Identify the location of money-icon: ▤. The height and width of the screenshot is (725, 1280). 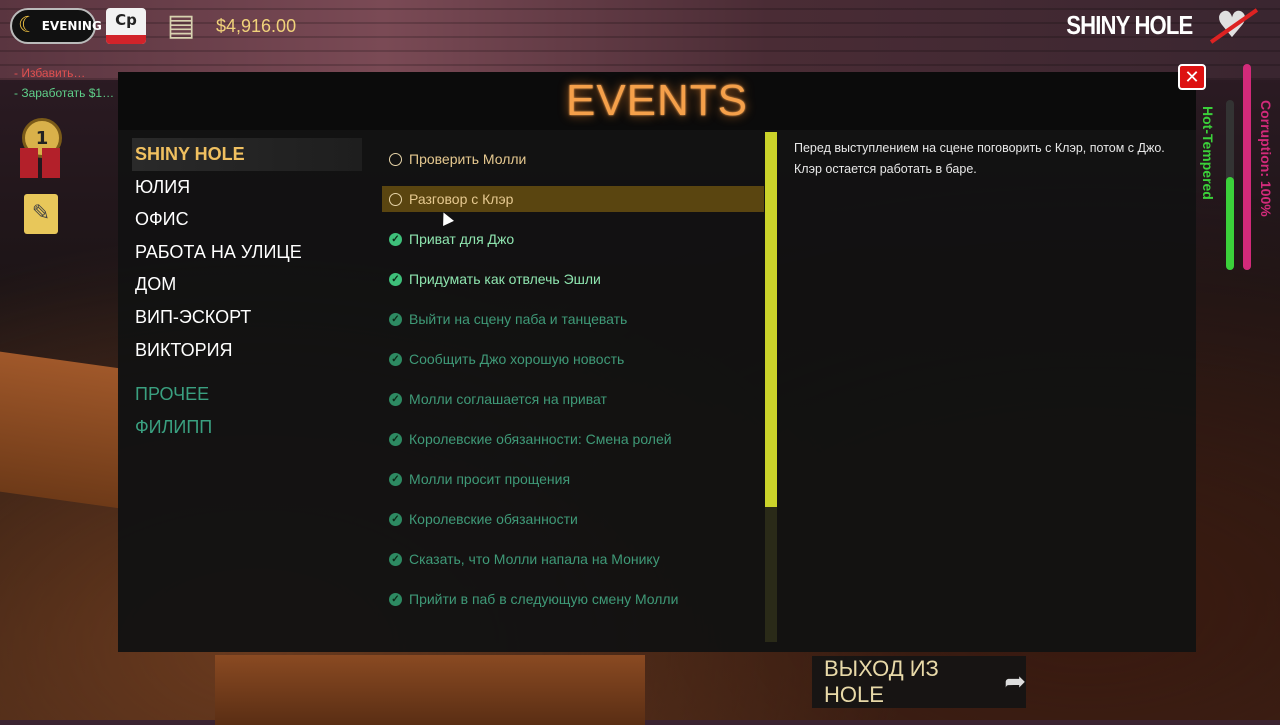
(181, 25).